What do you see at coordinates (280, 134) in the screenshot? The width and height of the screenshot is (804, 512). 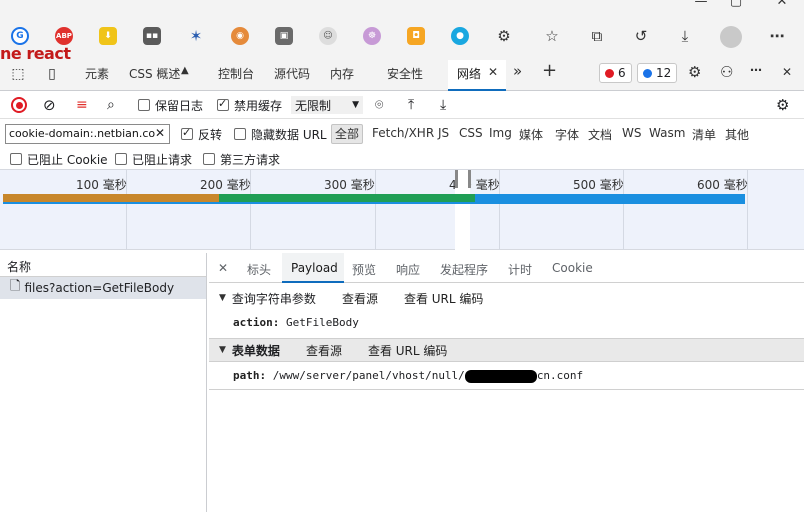 I see `hide-data-url-checkbox: 隐藏数据 URL` at bounding box center [280, 134].